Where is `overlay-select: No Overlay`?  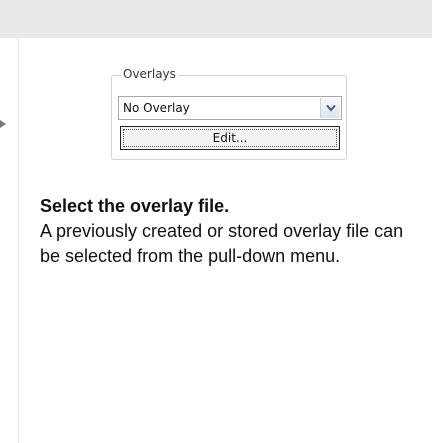
overlay-select: No Overlay is located at coordinates (230, 108).